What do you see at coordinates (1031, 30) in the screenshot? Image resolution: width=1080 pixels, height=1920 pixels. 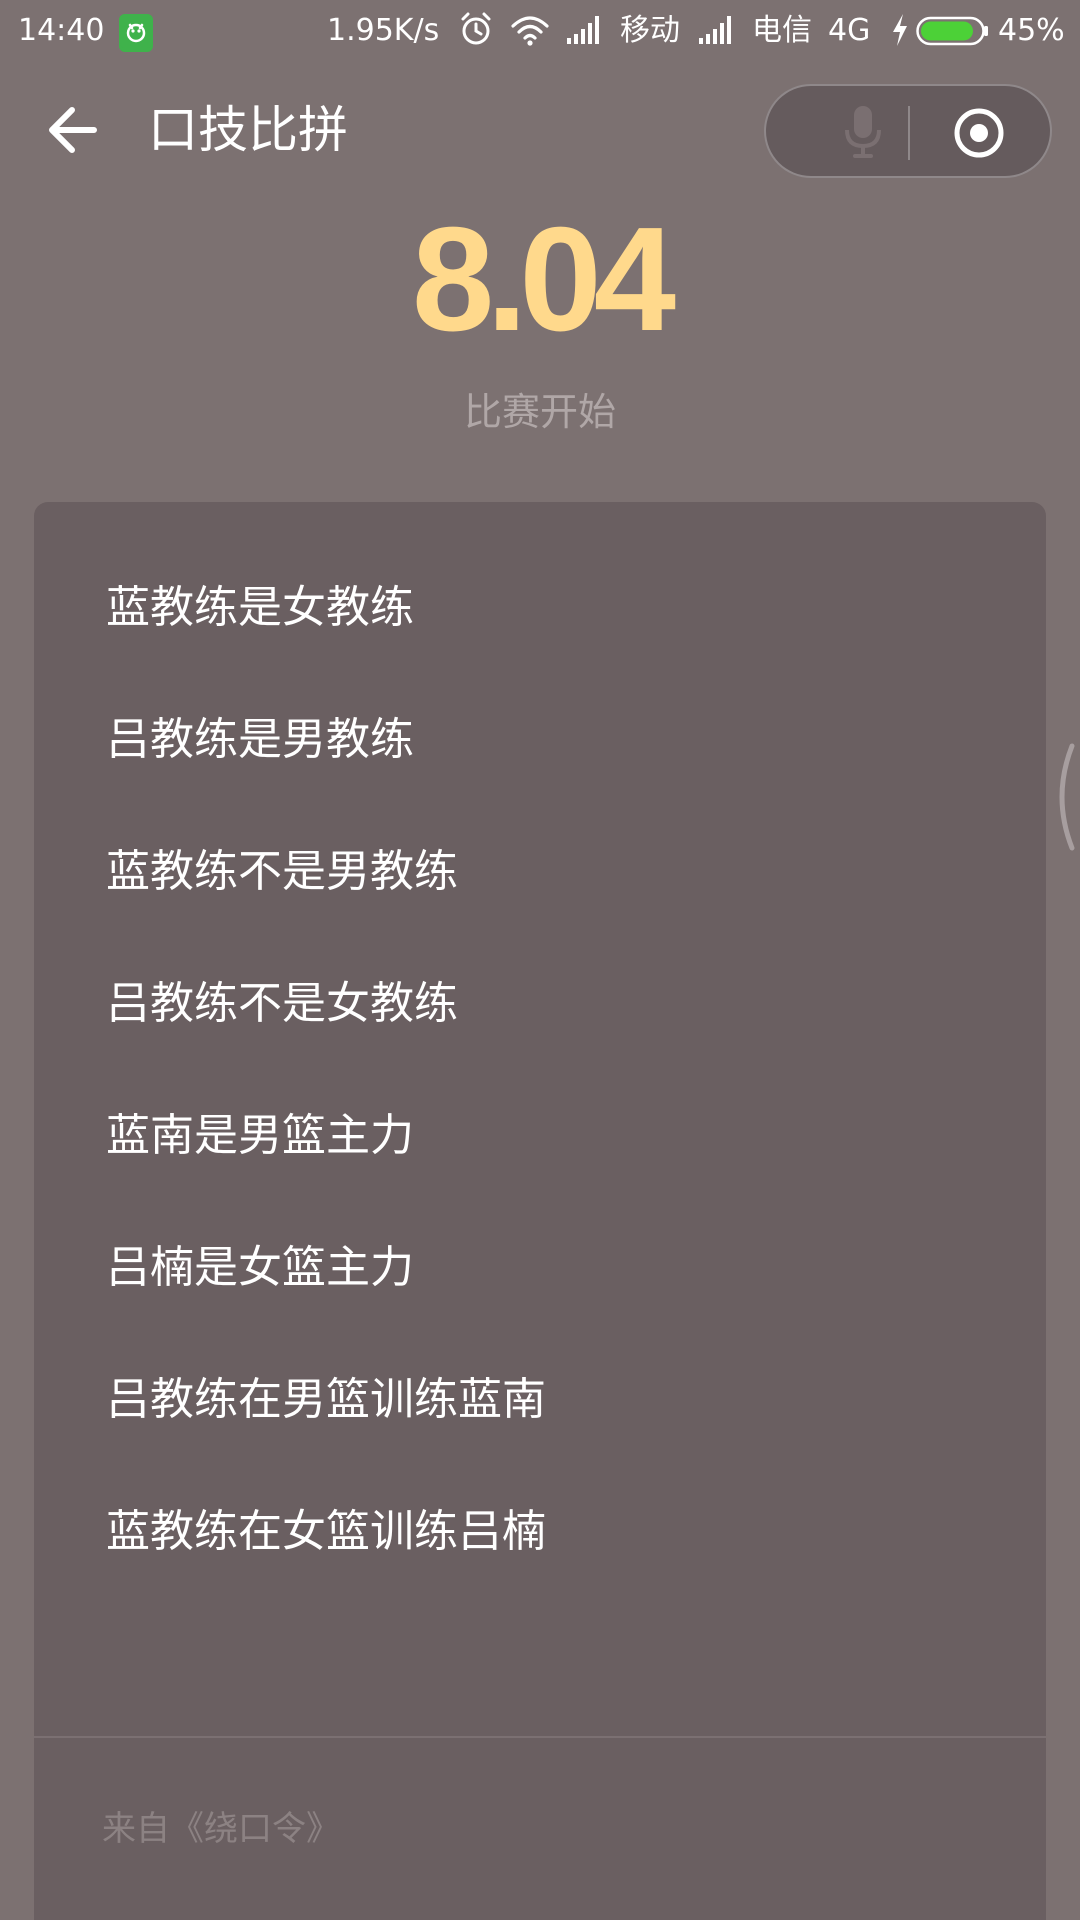 I see `battery-percent: 45%` at bounding box center [1031, 30].